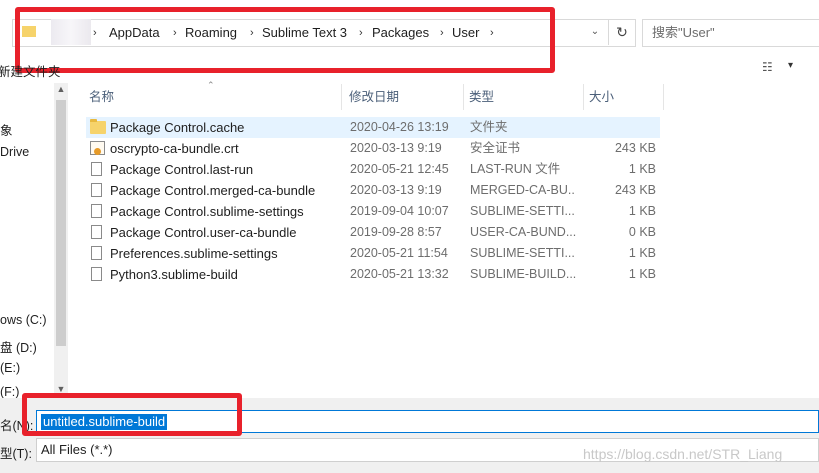 This screenshot has height=473, width=819. I want to click on search-input: 搜索"User", so click(730, 33).